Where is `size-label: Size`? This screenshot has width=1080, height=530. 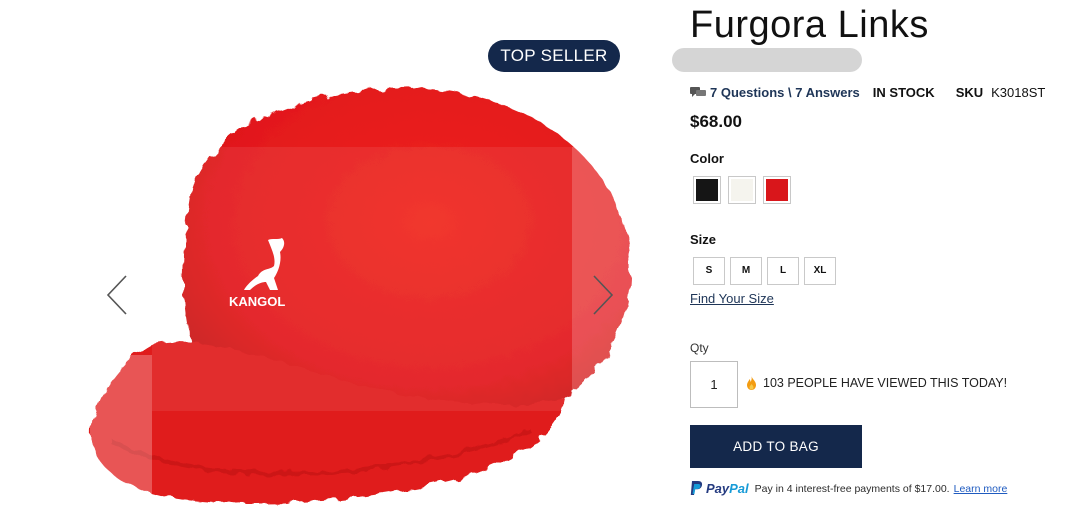 size-label: Size is located at coordinates (703, 239).